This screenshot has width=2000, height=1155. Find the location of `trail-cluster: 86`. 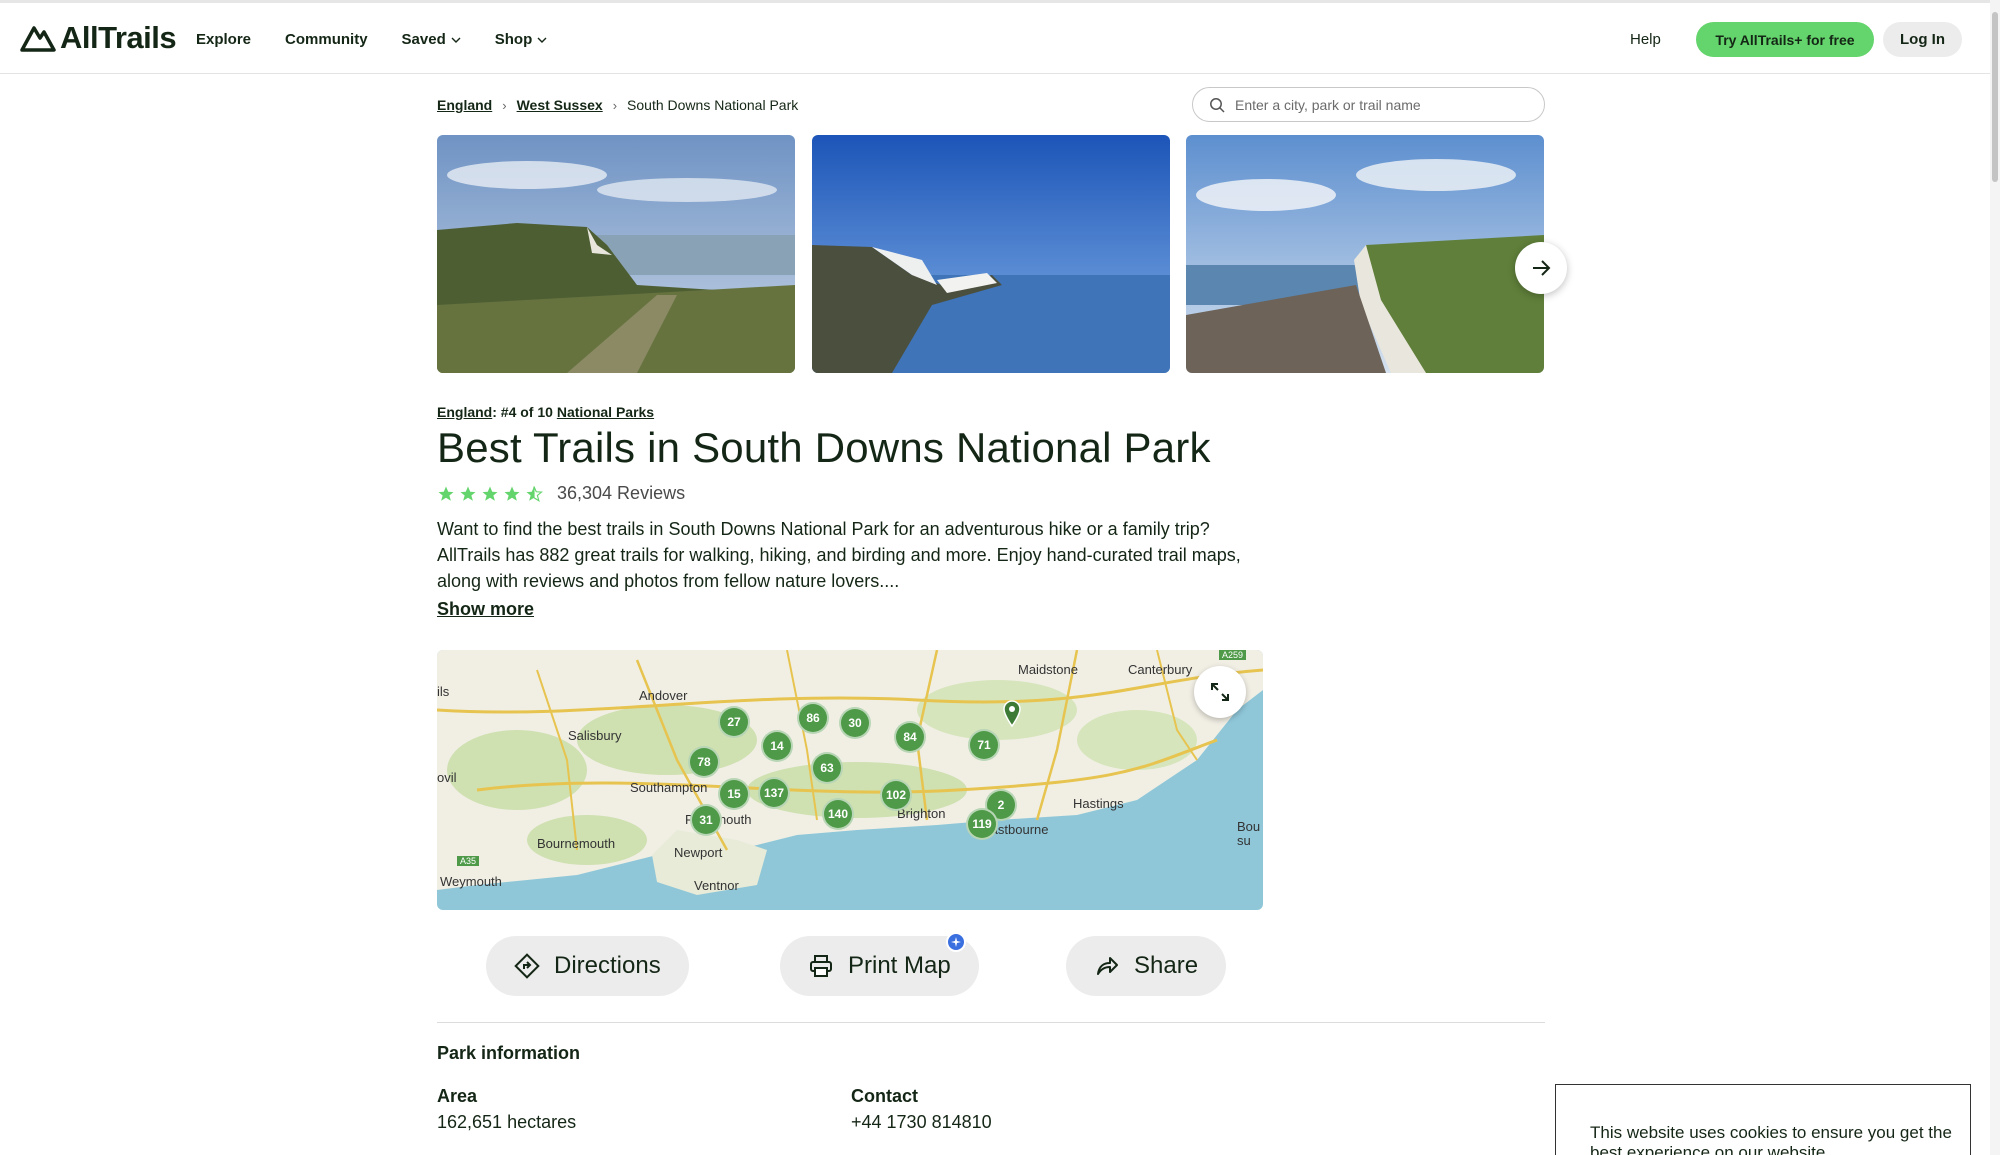

trail-cluster: 86 is located at coordinates (813, 718).